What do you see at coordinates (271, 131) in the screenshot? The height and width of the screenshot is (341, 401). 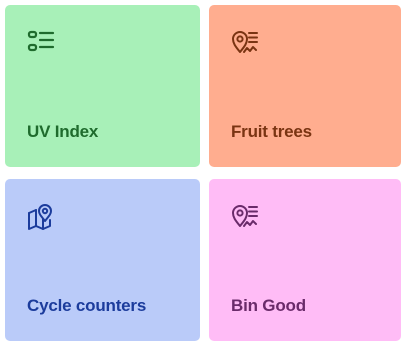 I see `tile-label: Fruit trees` at bounding box center [271, 131].